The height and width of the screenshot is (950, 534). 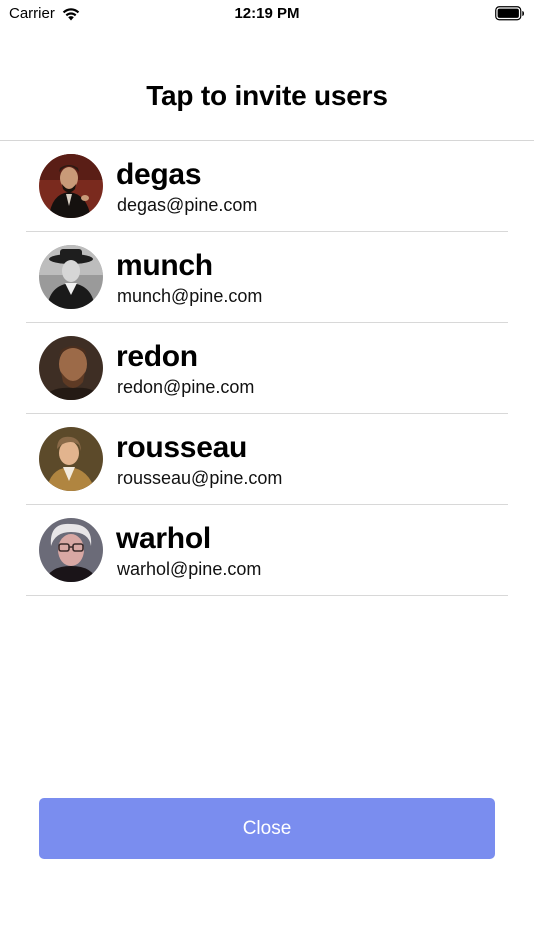 I want to click on battery-icon, so click(x=510, y=13).